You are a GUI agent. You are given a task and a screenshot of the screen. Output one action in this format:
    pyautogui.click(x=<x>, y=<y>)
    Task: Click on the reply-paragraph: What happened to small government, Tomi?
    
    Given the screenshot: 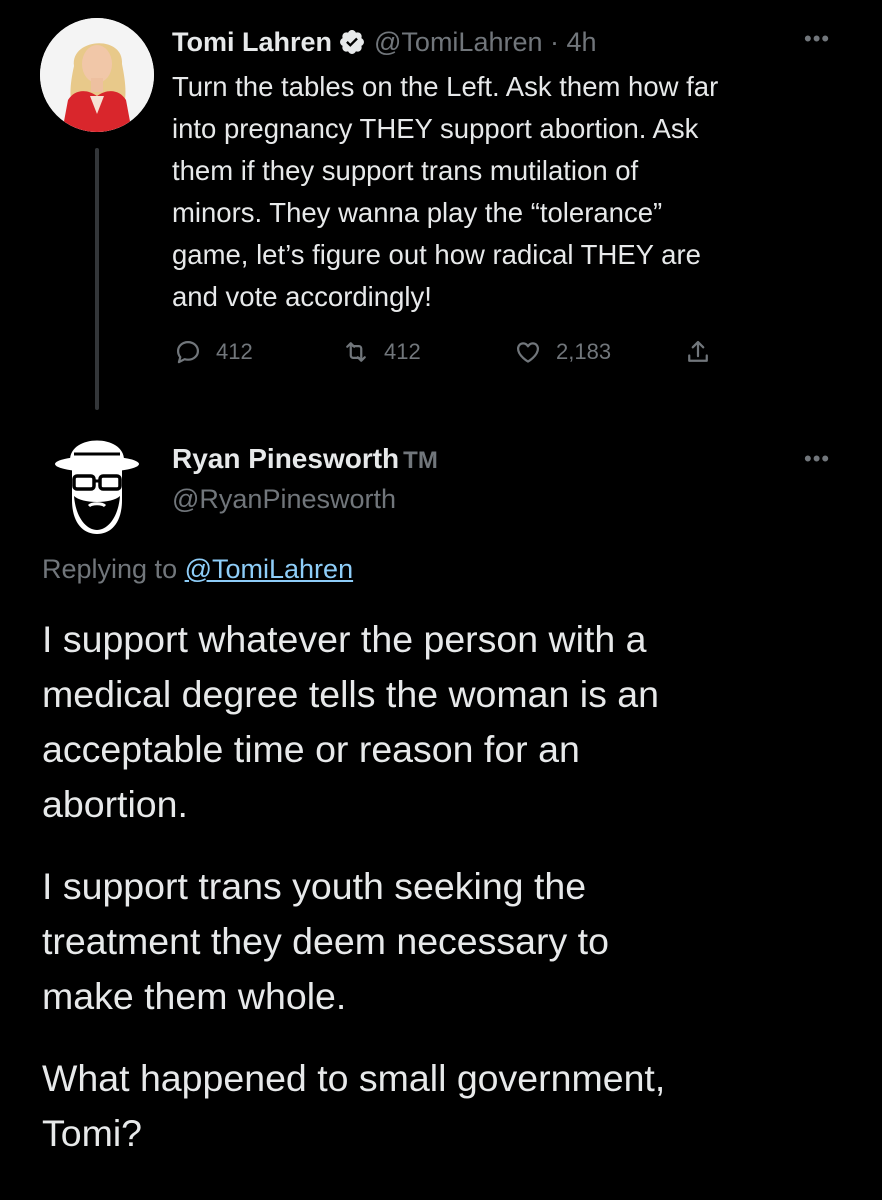 What is the action you would take?
    pyautogui.click(x=354, y=1105)
    